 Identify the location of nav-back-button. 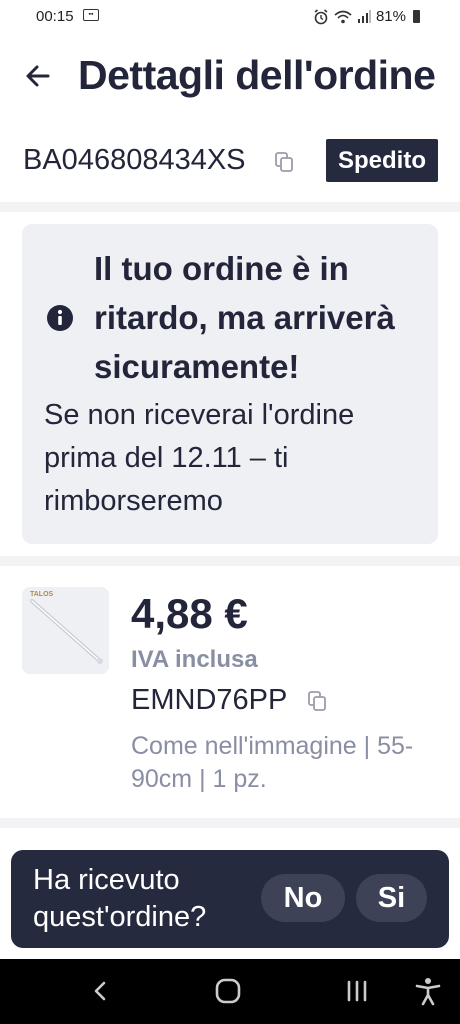
(100, 991).